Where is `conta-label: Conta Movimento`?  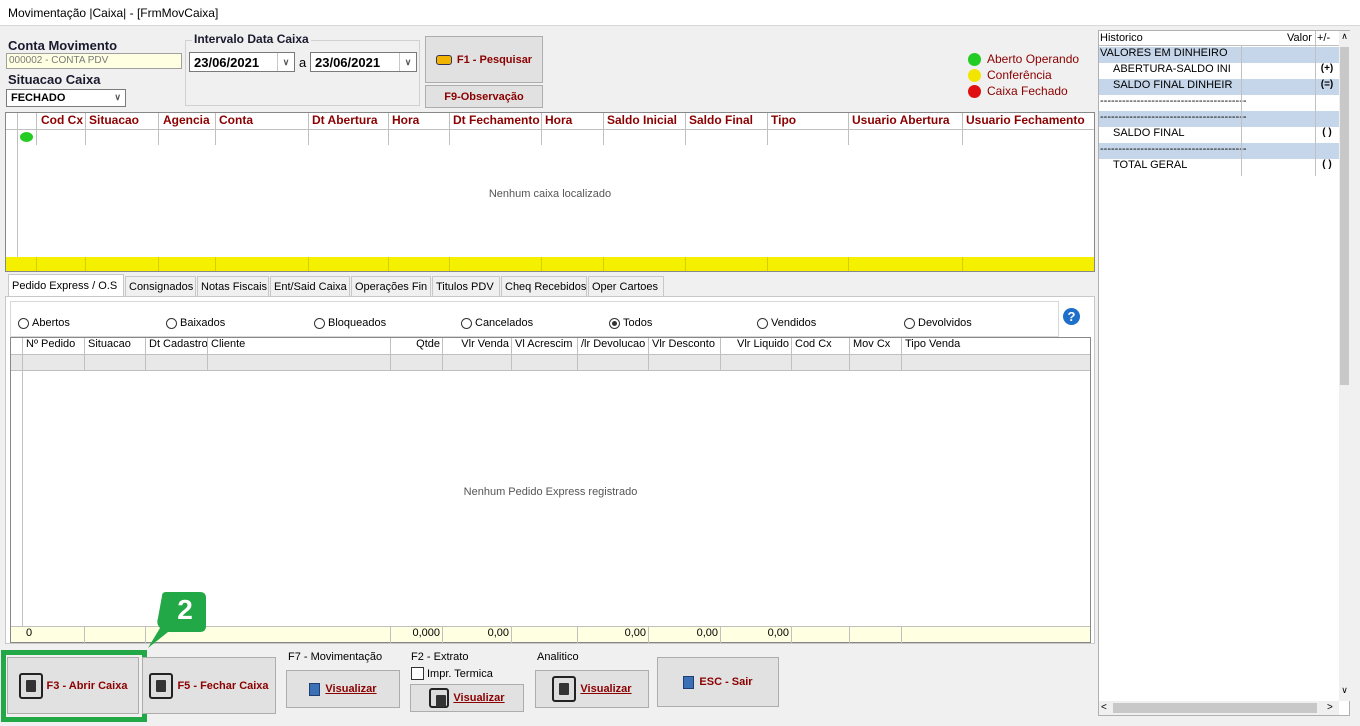 conta-label: Conta Movimento is located at coordinates (63, 45).